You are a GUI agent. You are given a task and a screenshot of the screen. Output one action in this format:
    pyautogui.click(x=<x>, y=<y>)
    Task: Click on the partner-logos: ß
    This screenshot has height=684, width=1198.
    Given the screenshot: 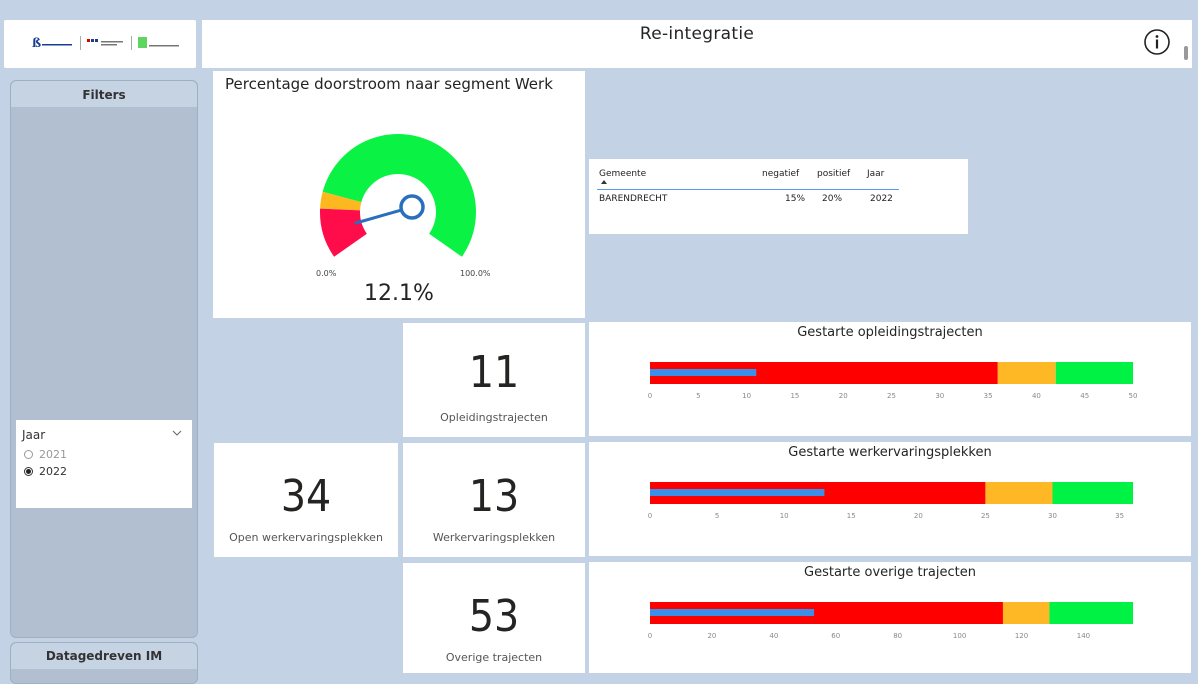 What is the action you would take?
    pyautogui.click(x=107, y=43)
    